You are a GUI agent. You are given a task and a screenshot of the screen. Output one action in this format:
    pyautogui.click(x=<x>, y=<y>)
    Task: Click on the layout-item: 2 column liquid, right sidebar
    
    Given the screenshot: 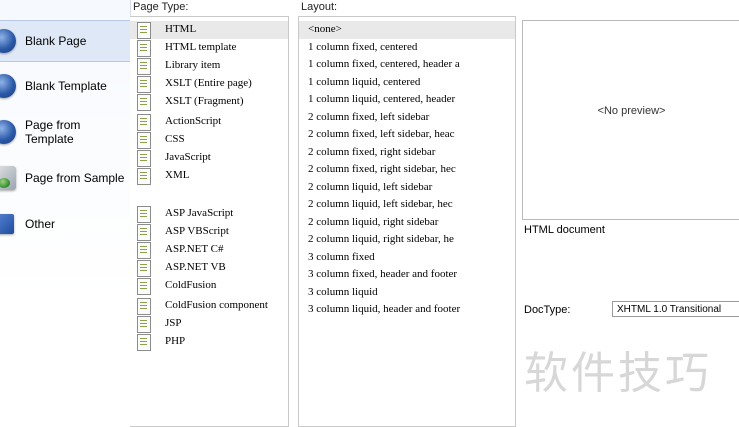 What is the action you would take?
    pyautogui.click(x=407, y=223)
    